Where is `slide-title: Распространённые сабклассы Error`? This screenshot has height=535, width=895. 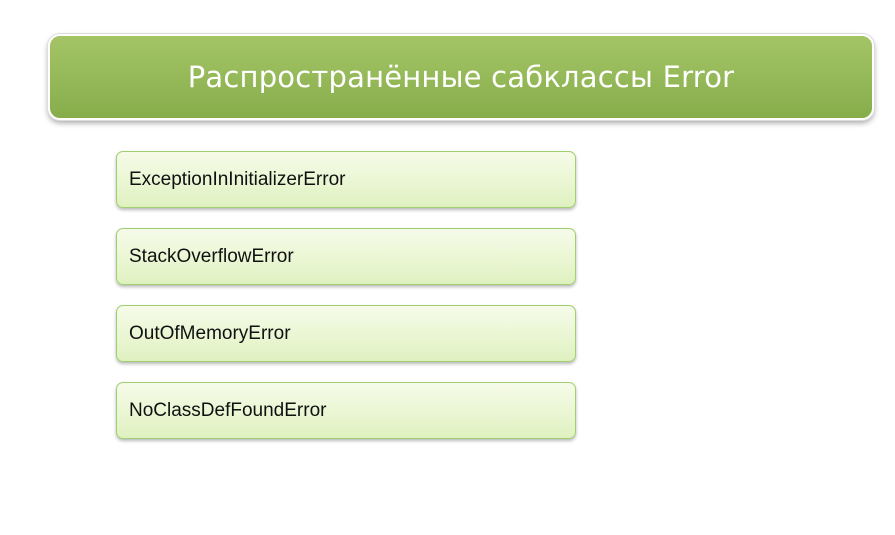 slide-title: Распространённые сабклассы Error is located at coordinates (461, 77).